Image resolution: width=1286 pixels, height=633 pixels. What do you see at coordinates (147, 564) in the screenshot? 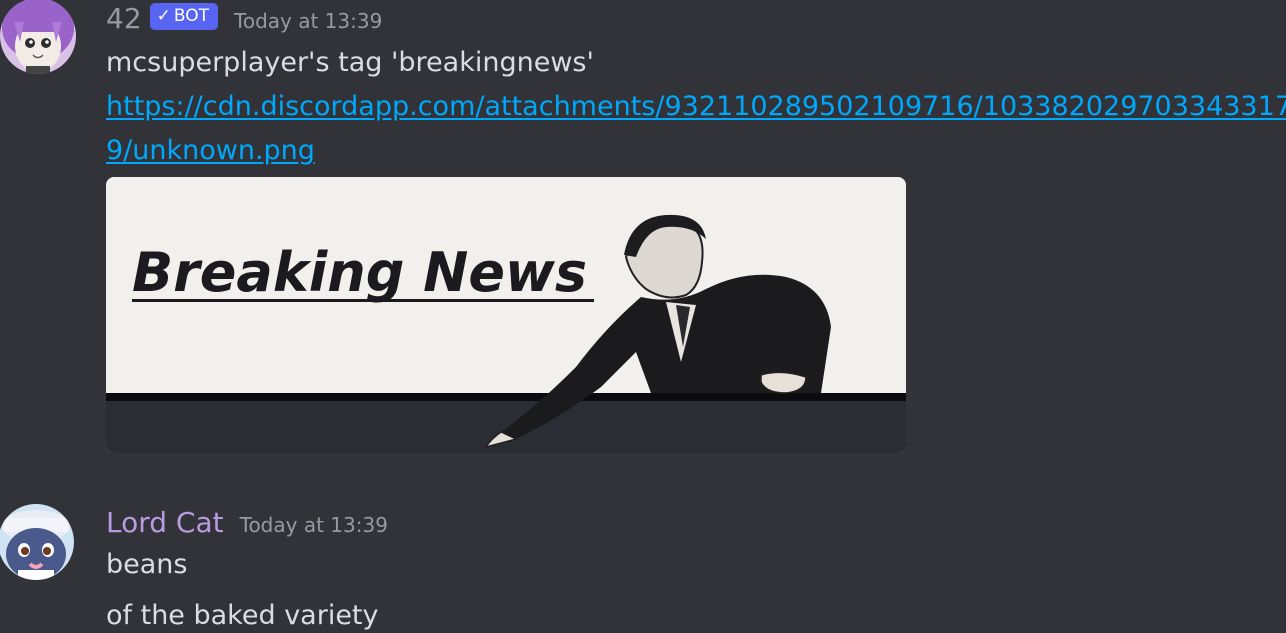
I see `message-text: beans` at bounding box center [147, 564].